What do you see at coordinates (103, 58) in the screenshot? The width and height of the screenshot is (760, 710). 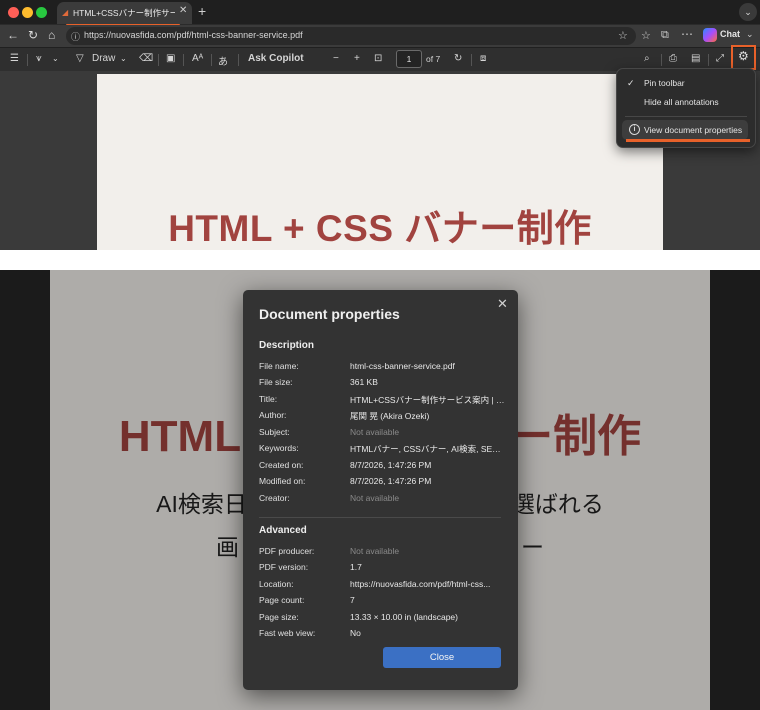 I see `draw-label: Draw` at bounding box center [103, 58].